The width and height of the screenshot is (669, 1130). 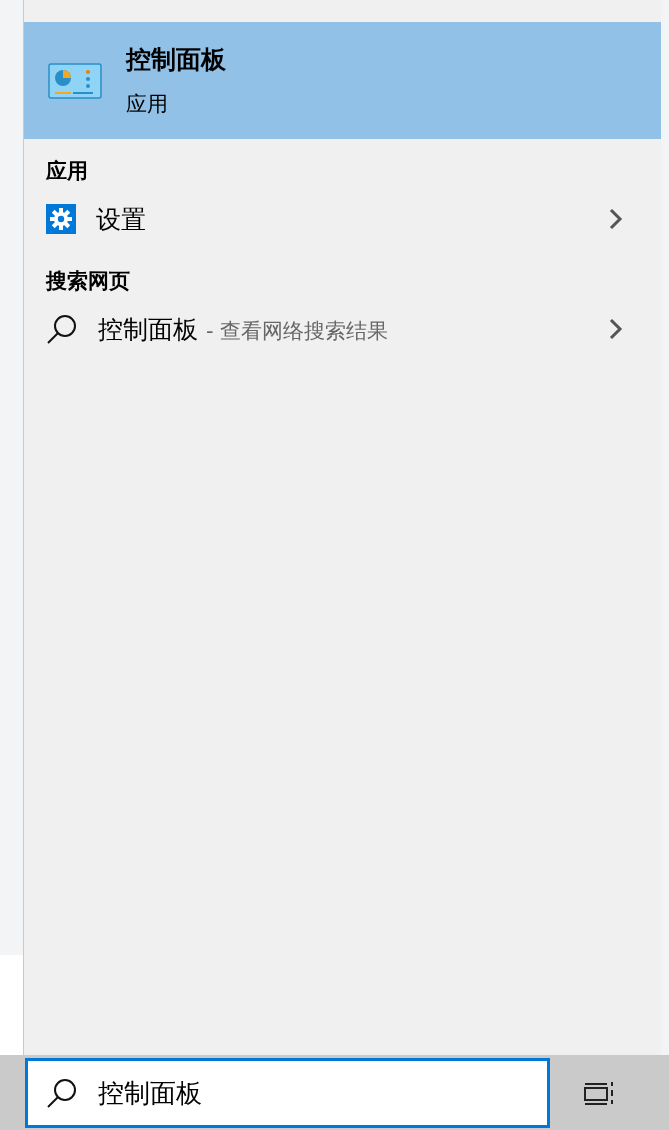 What do you see at coordinates (67, 171) in the screenshot?
I see `section-heading: 应用` at bounding box center [67, 171].